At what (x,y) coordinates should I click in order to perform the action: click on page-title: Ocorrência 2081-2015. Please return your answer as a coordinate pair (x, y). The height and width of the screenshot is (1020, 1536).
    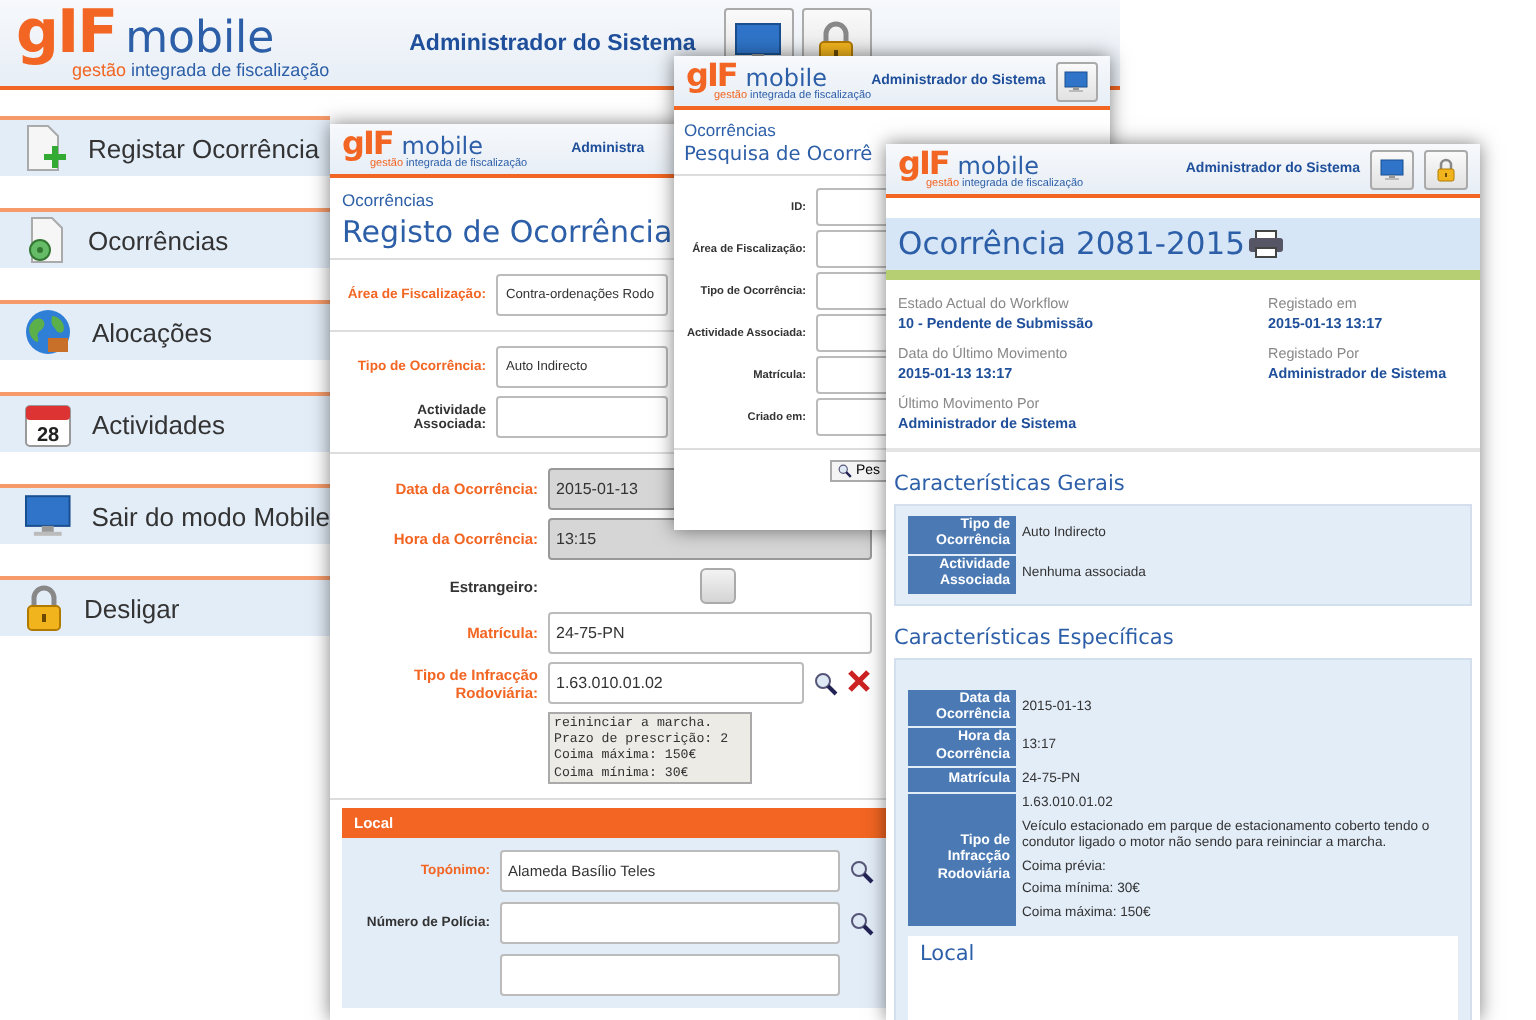
    Looking at the image, I should click on (1071, 244).